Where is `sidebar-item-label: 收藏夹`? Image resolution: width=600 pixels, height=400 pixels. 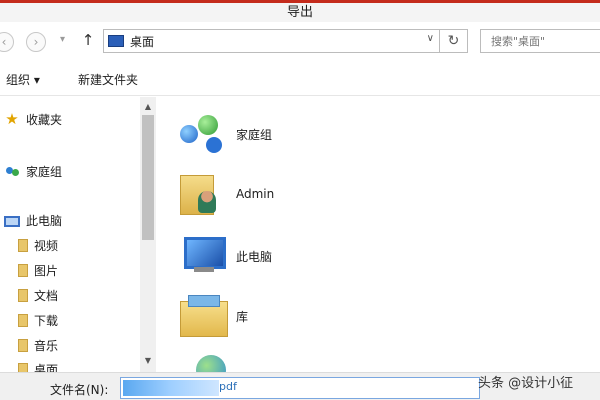 sidebar-item-label: 收藏夹 is located at coordinates (44, 119).